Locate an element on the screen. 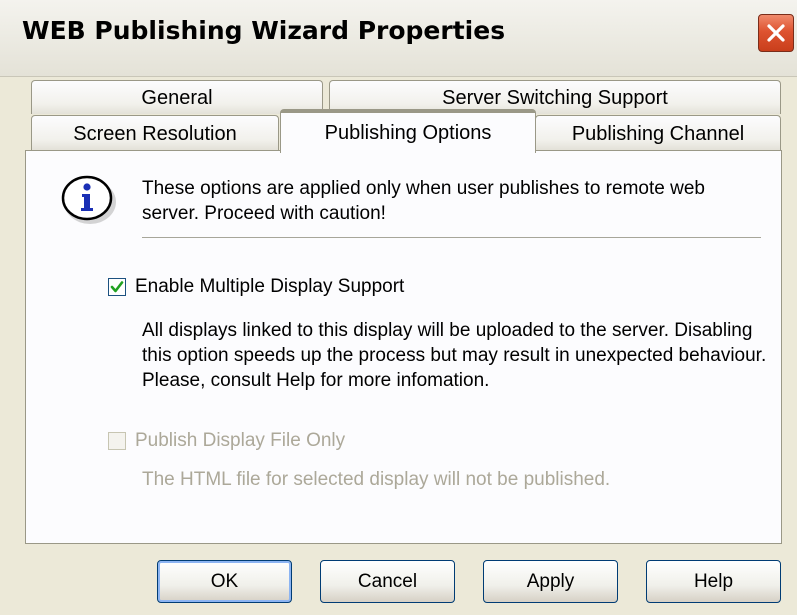  help-button: Help is located at coordinates (713, 581).